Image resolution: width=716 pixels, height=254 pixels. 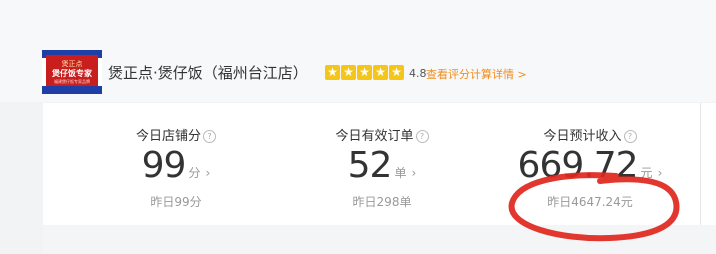 What do you see at coordinates (164, 165) in the screenshot?
I see `metric-value: 99` at bounding box center [164, 165].